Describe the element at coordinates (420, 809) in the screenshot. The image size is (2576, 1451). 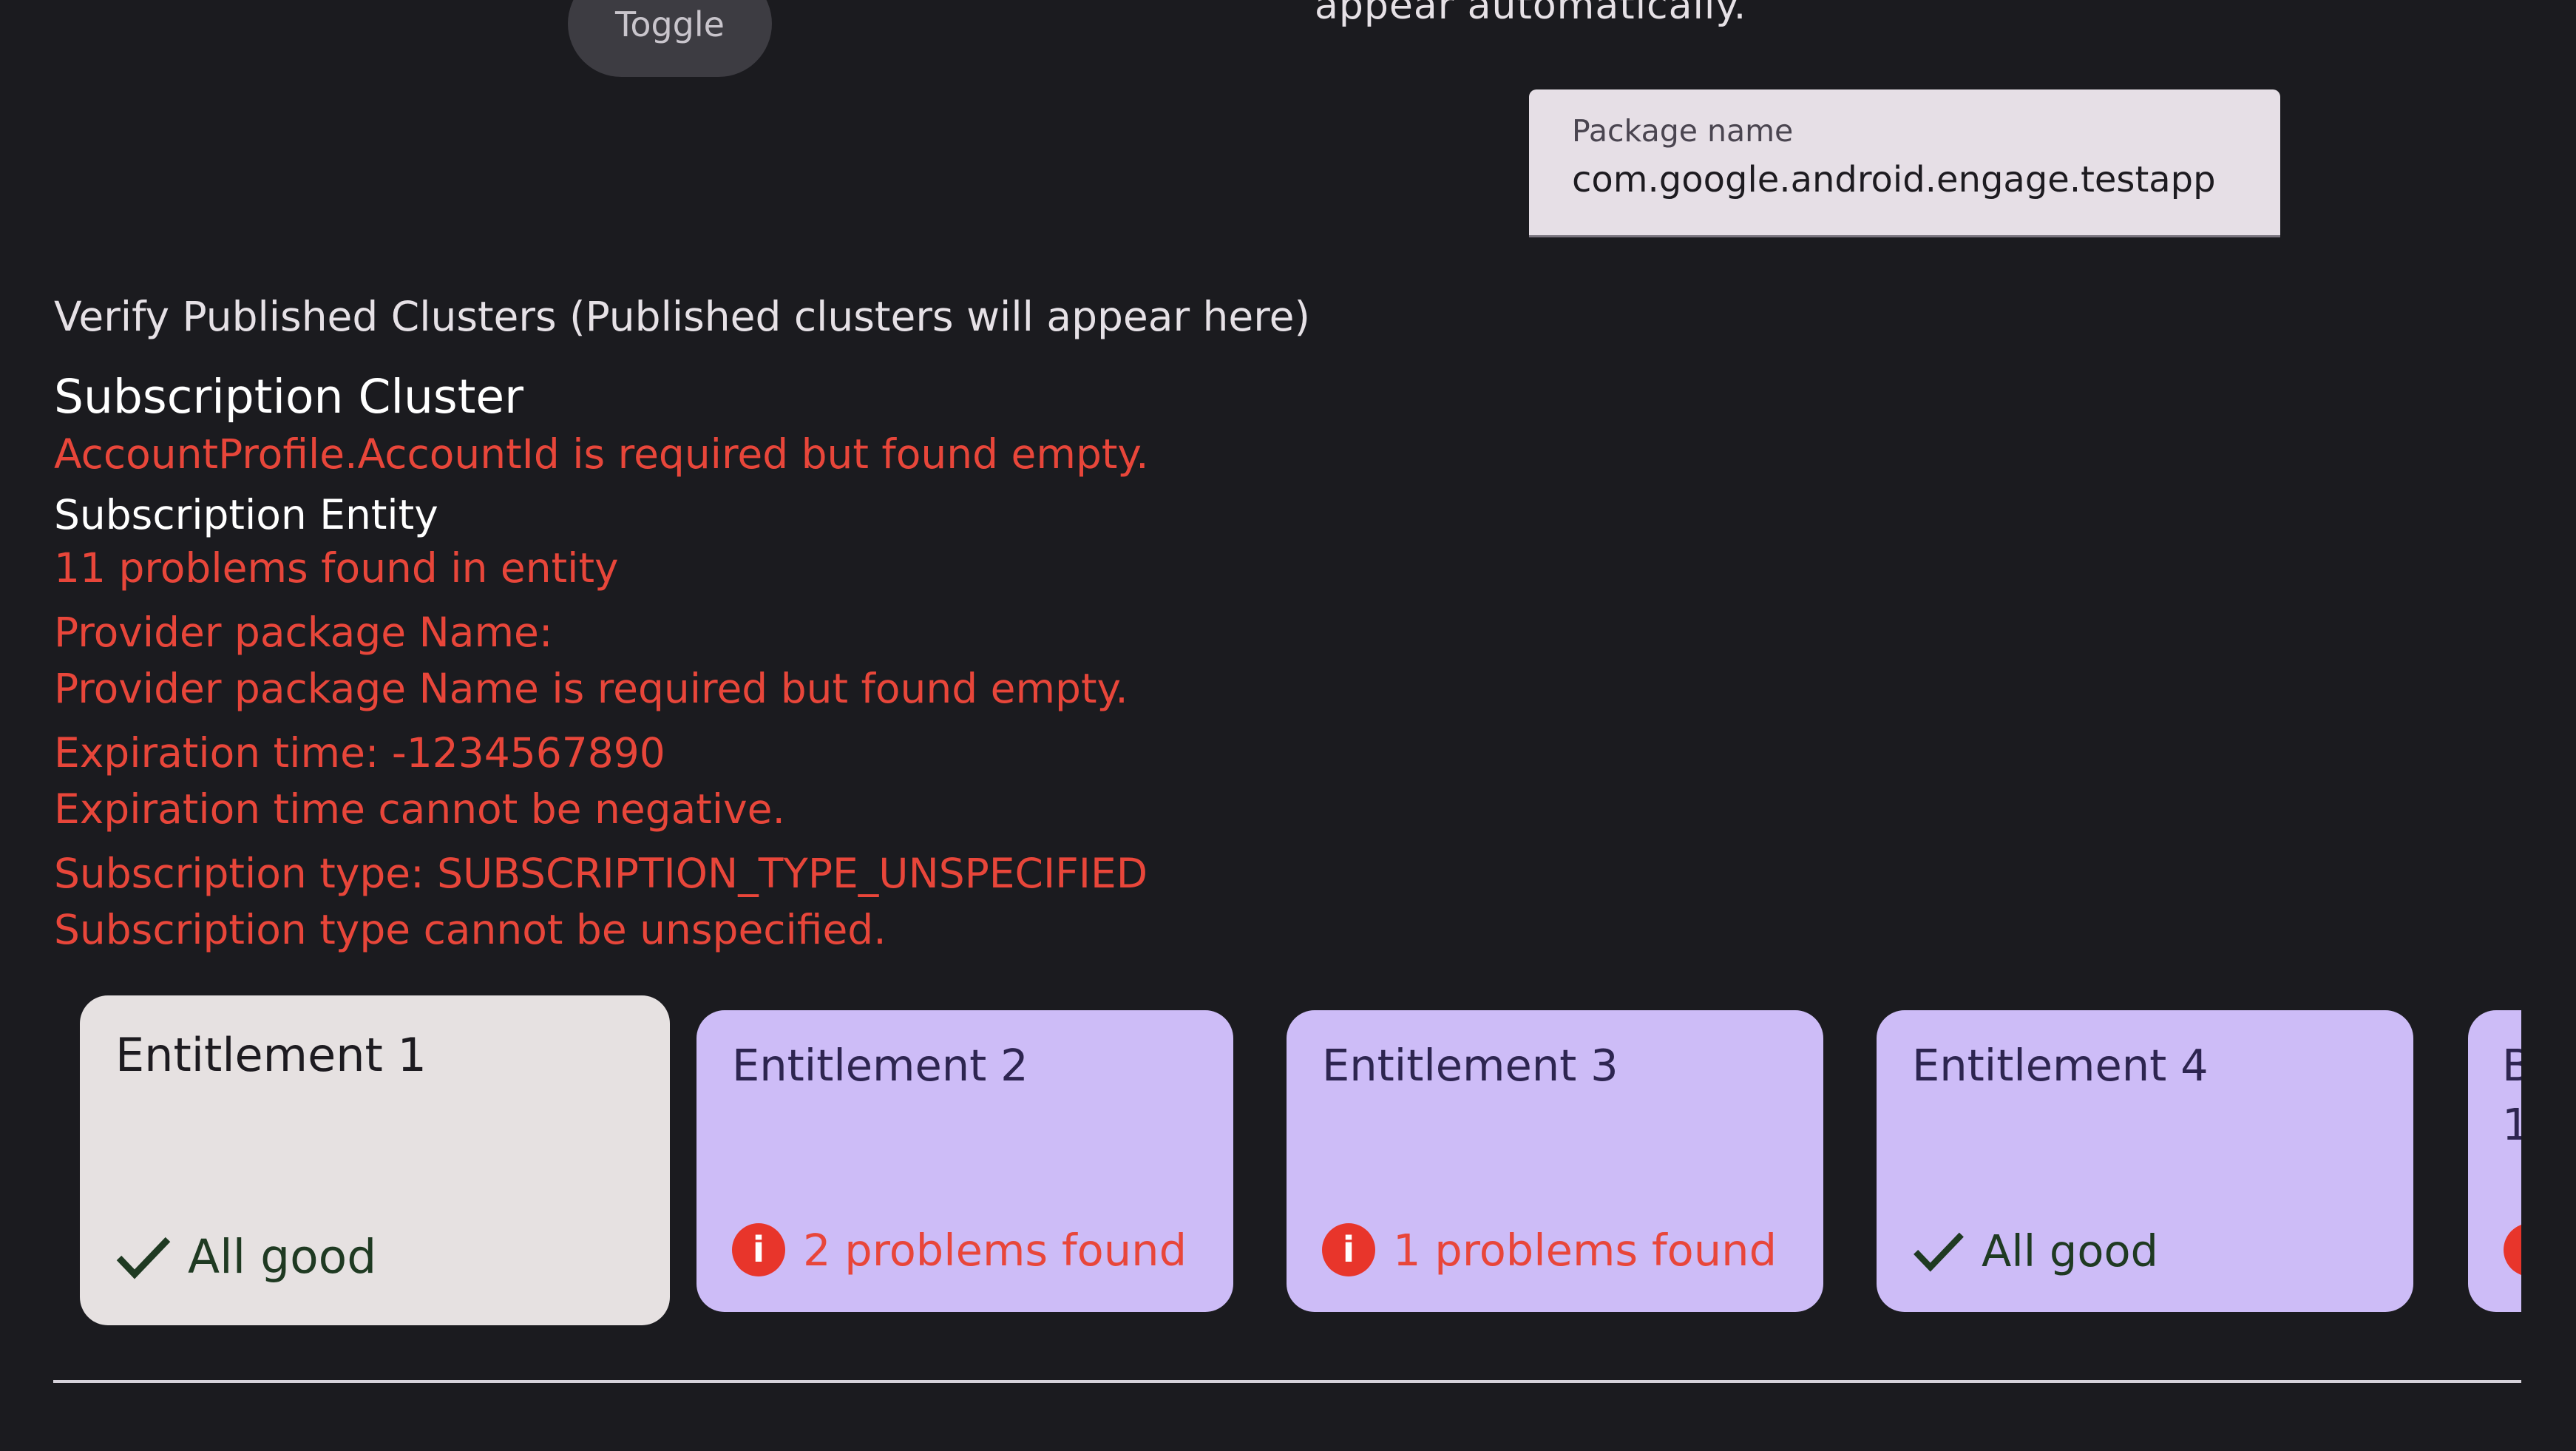
I see `entity-error-message: Expiration time cannot be negative.` at that location.